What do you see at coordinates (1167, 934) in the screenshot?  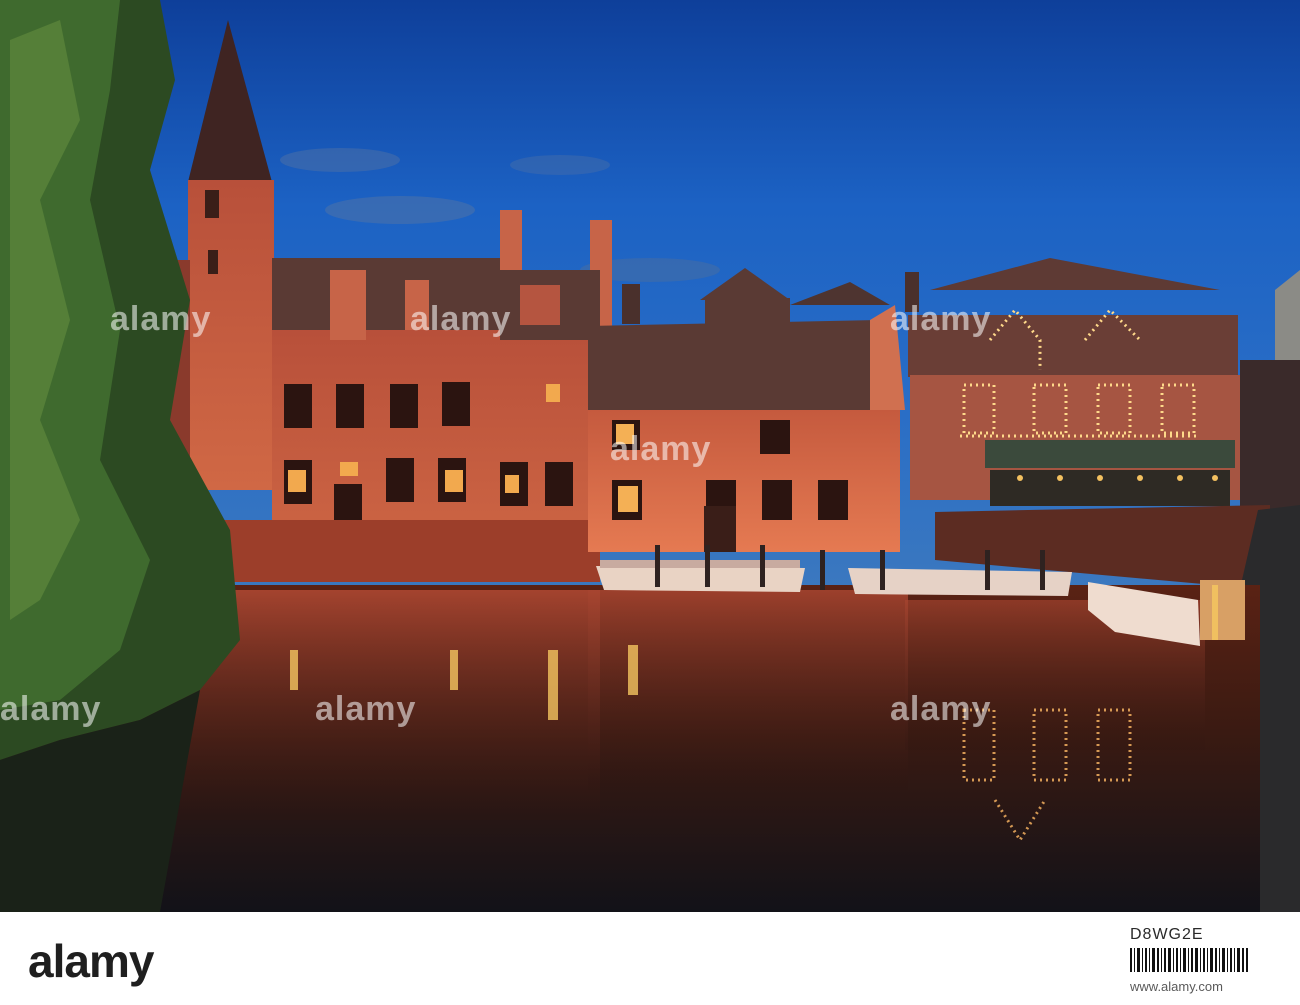 I see `image-id: D8WG2E` at bounding box center [1167, 934].